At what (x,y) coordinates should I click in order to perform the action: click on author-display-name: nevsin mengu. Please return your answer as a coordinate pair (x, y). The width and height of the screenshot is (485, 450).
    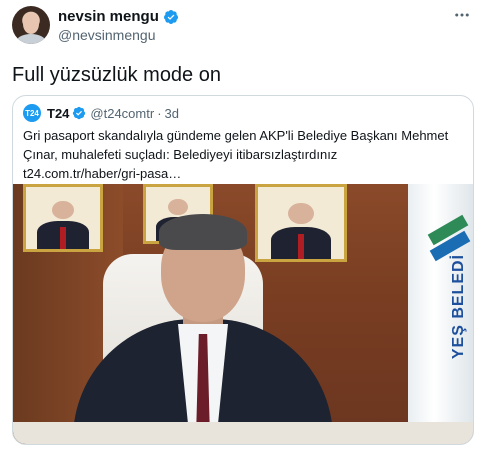
    Looking at the image, I should click on (108, 16).